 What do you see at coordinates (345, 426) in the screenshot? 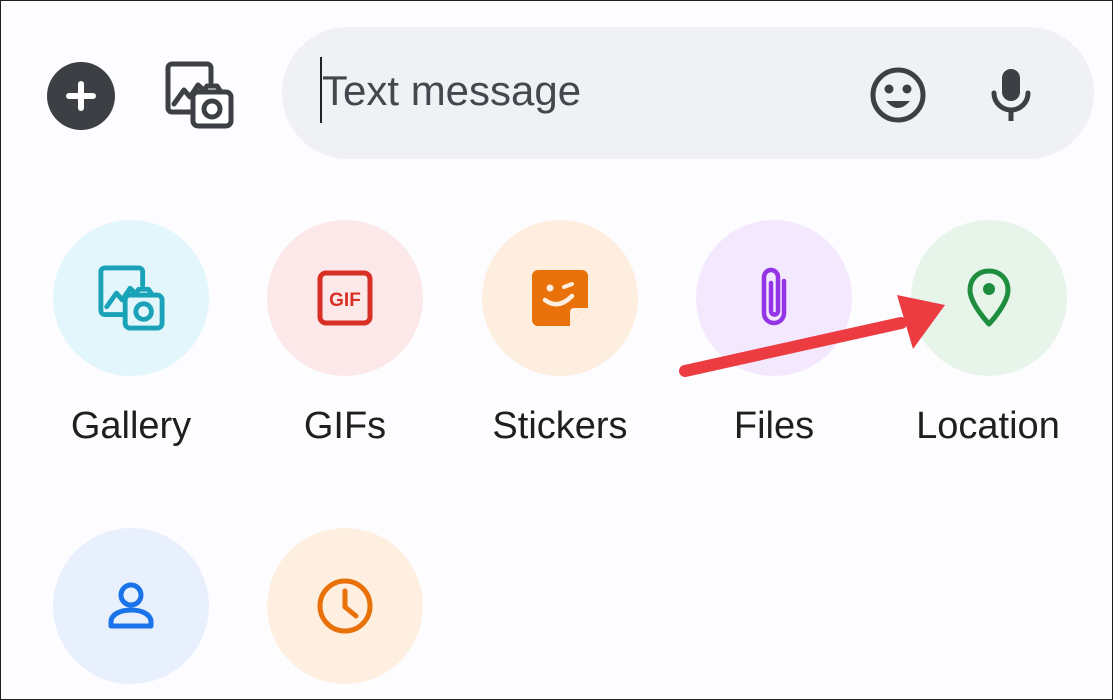
I see `attach-label-gifs: GIFs` at bounding box center [345, 426].